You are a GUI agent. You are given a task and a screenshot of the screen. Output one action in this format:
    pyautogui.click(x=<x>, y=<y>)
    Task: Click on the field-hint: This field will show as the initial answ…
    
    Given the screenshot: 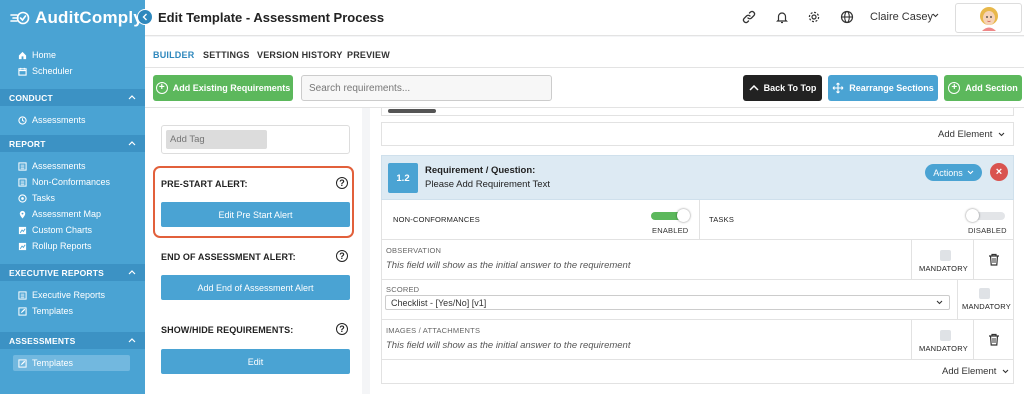 What is the action you would take?
    pyautogui.click(x=508, y=265)
    